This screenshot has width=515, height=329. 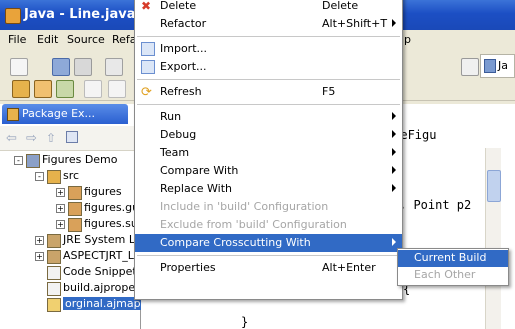 I want to click on tree-item-label: src, so click(x=71, y=175).